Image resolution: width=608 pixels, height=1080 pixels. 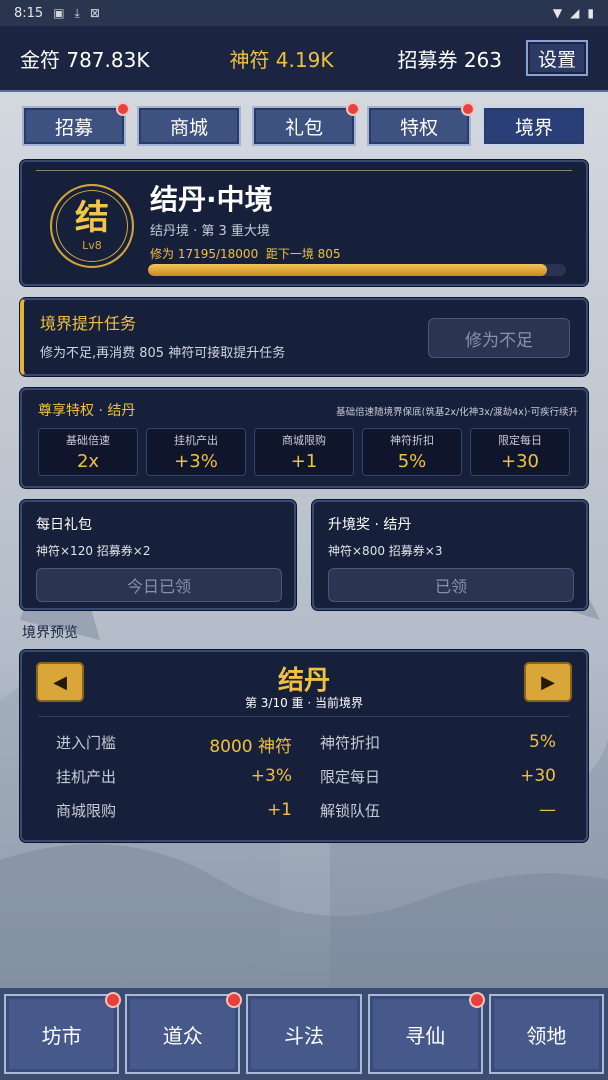 I want to click on nav-label: 斗法, so click(x=304, y=1035).